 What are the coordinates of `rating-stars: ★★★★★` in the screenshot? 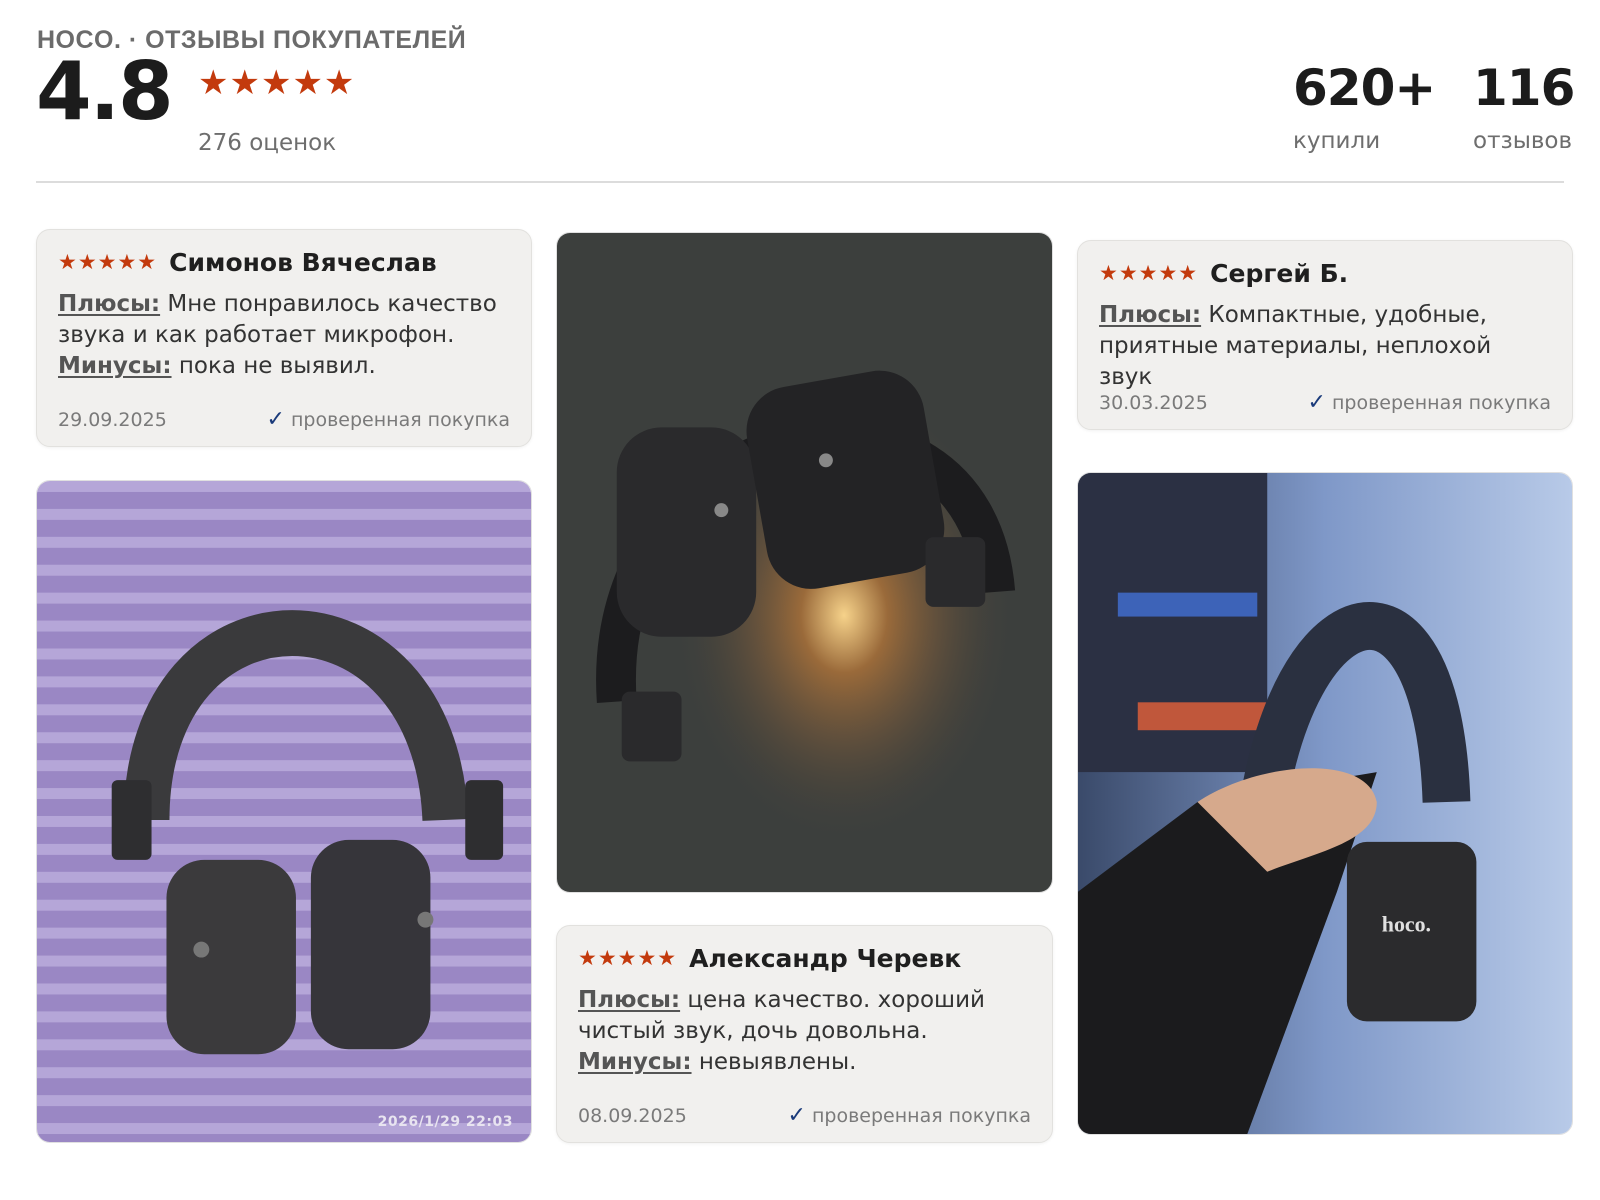 It's located at (276, 83).